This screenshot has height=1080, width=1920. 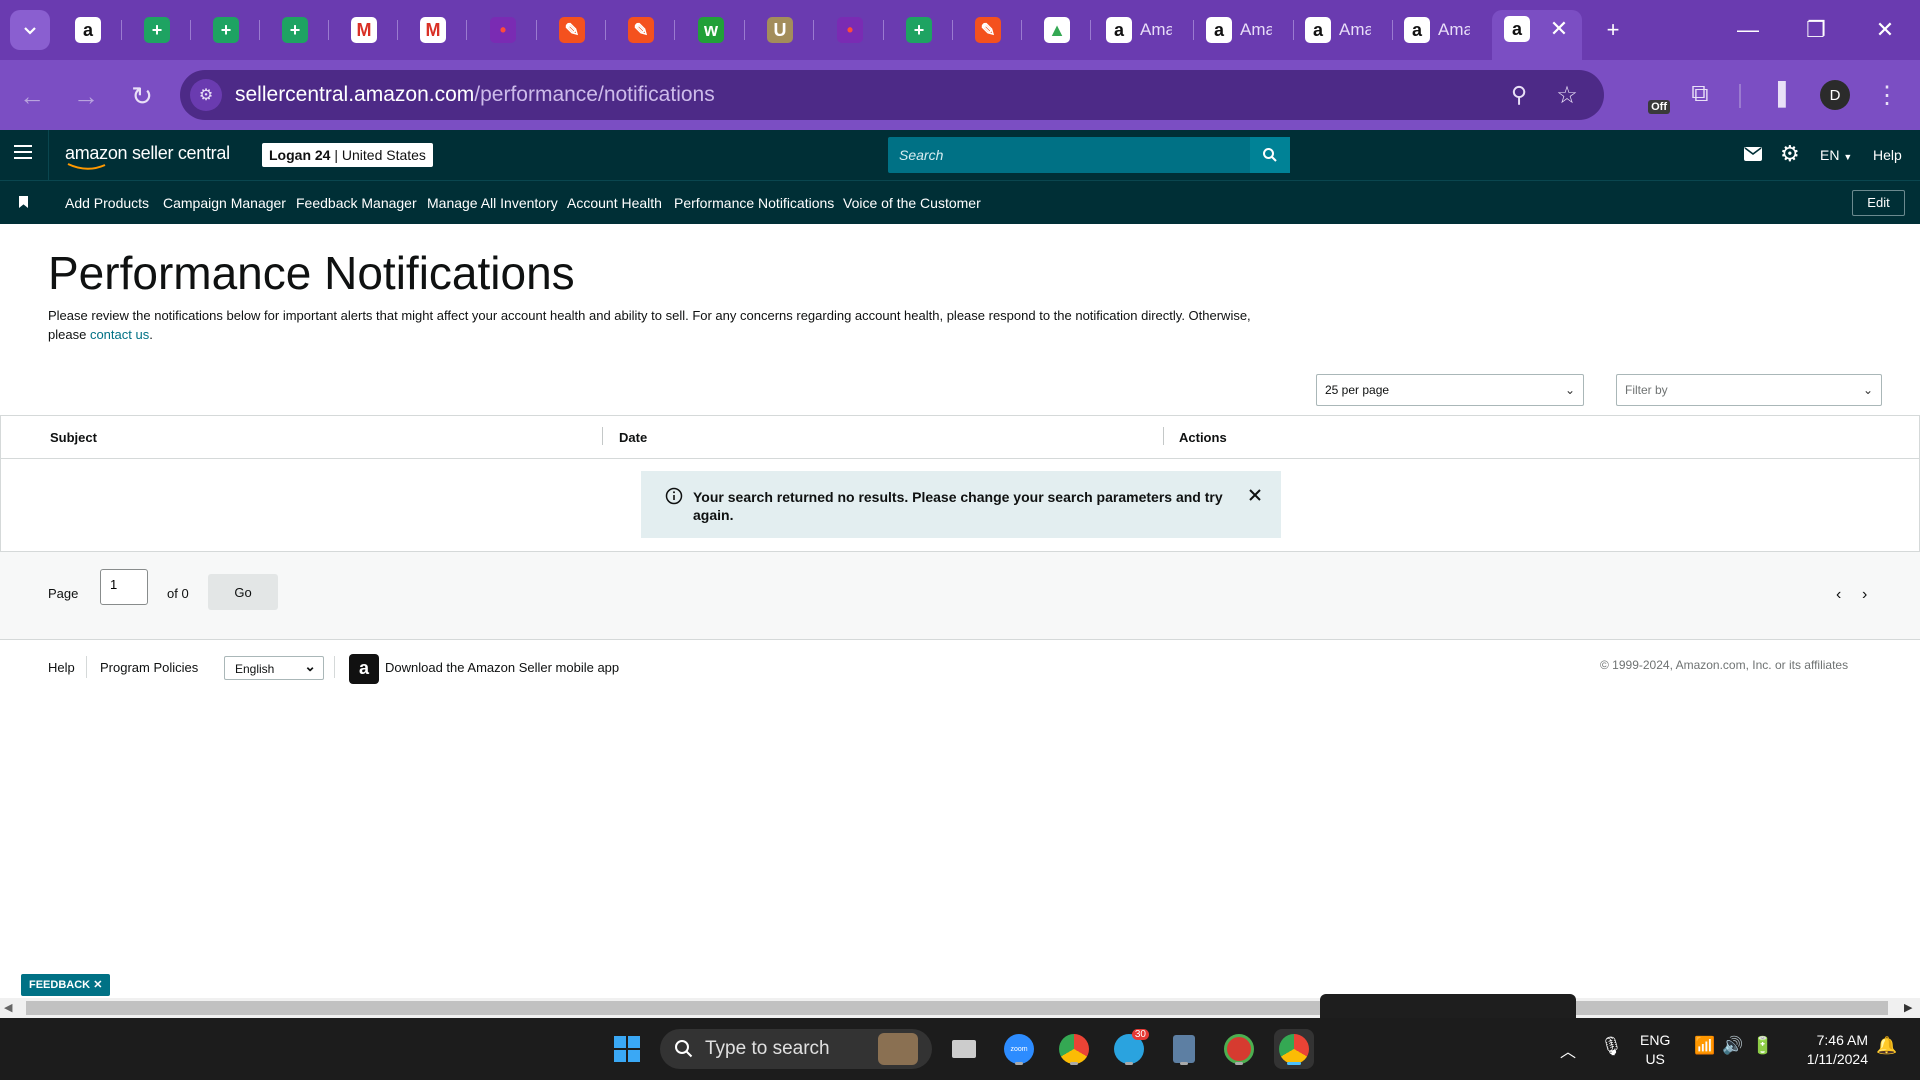 I want to click on column-date: Date, so click(x=633, y=437).